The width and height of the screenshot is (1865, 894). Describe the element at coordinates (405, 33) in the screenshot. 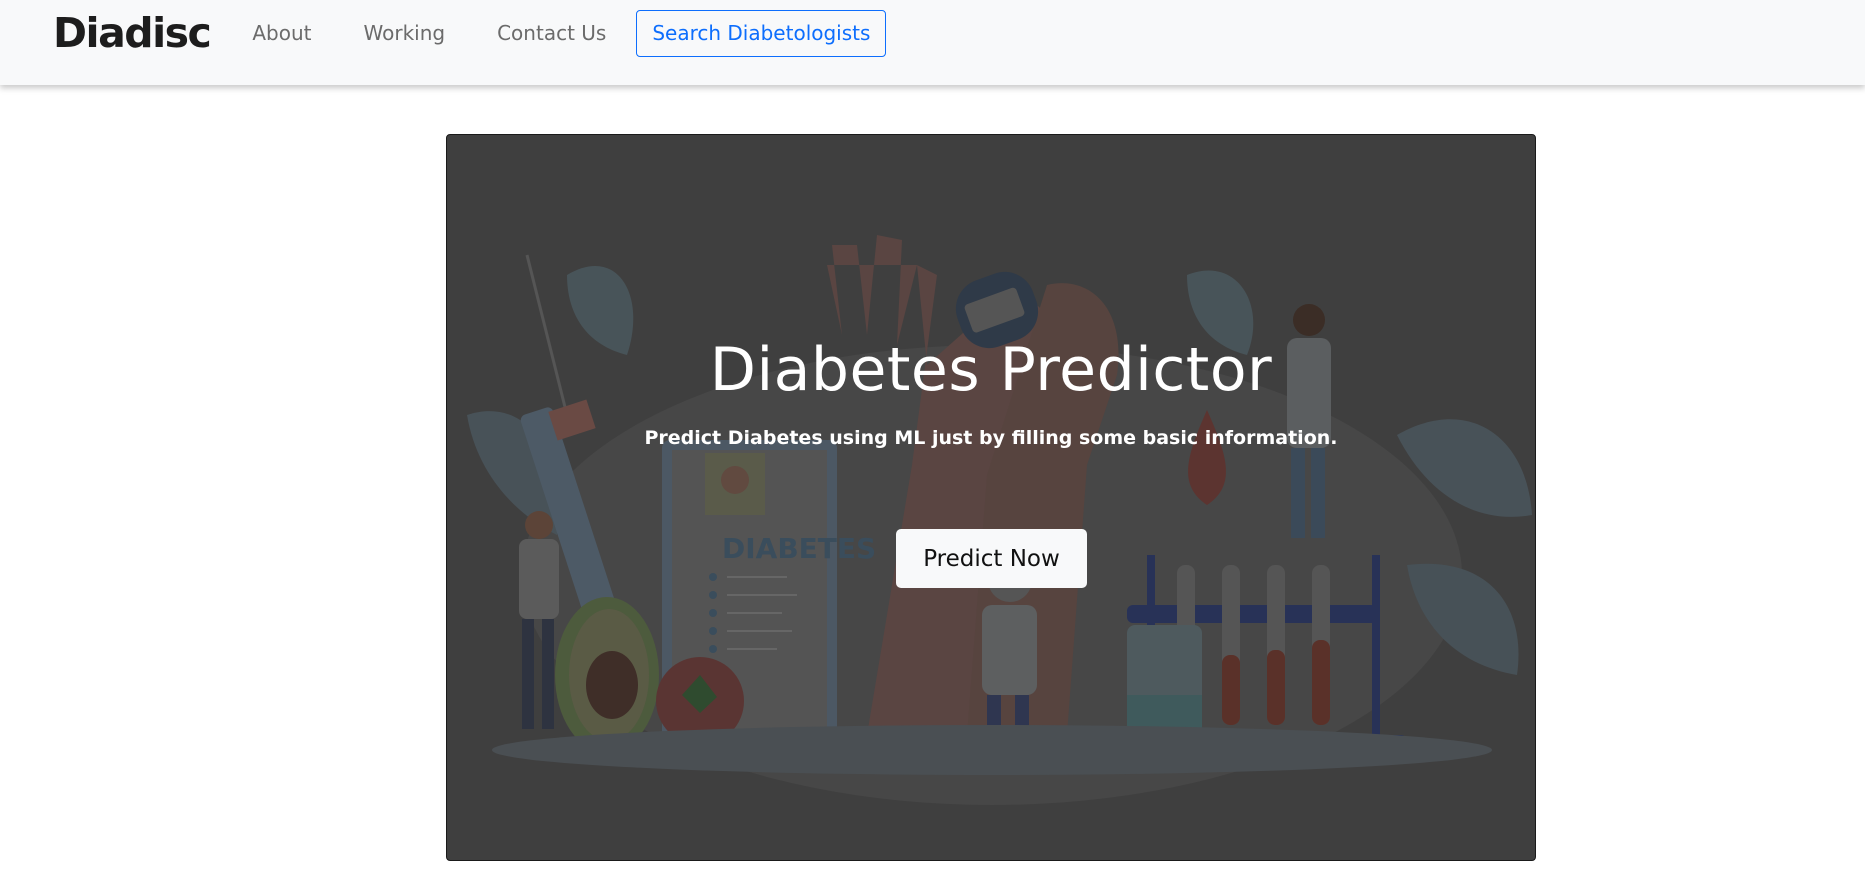

I see `nav-link-working: Working` at that location.